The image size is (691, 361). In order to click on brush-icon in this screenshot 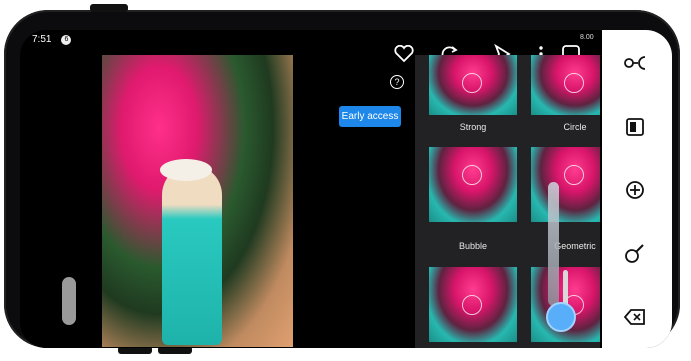, I will do `click(635, 253)`.